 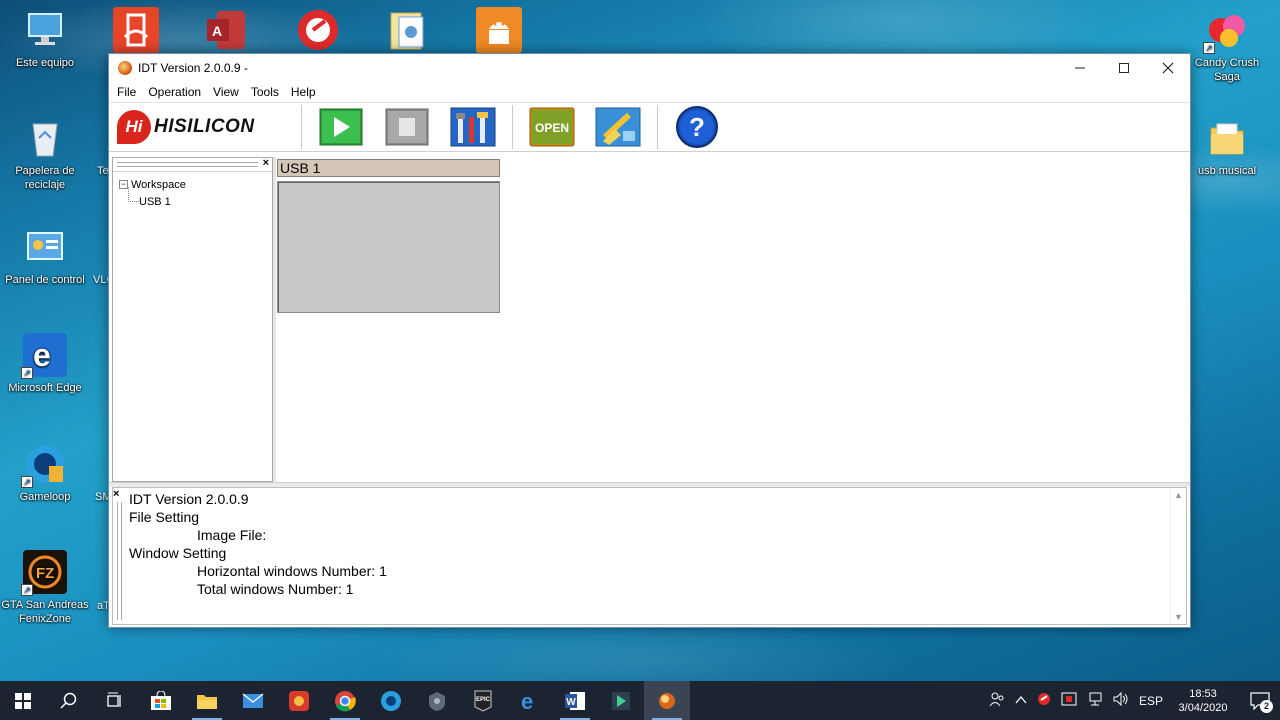 I want to click on desktop-icon-label: Candy Crush Saga, so click(x=1227, y=70).